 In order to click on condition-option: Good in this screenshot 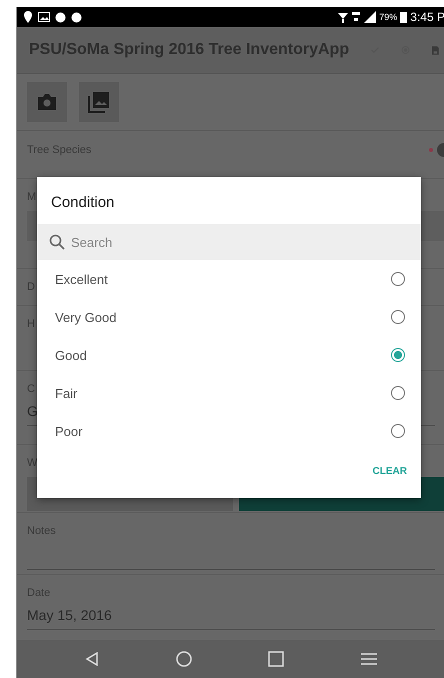, I will do `click(229, 355)`.